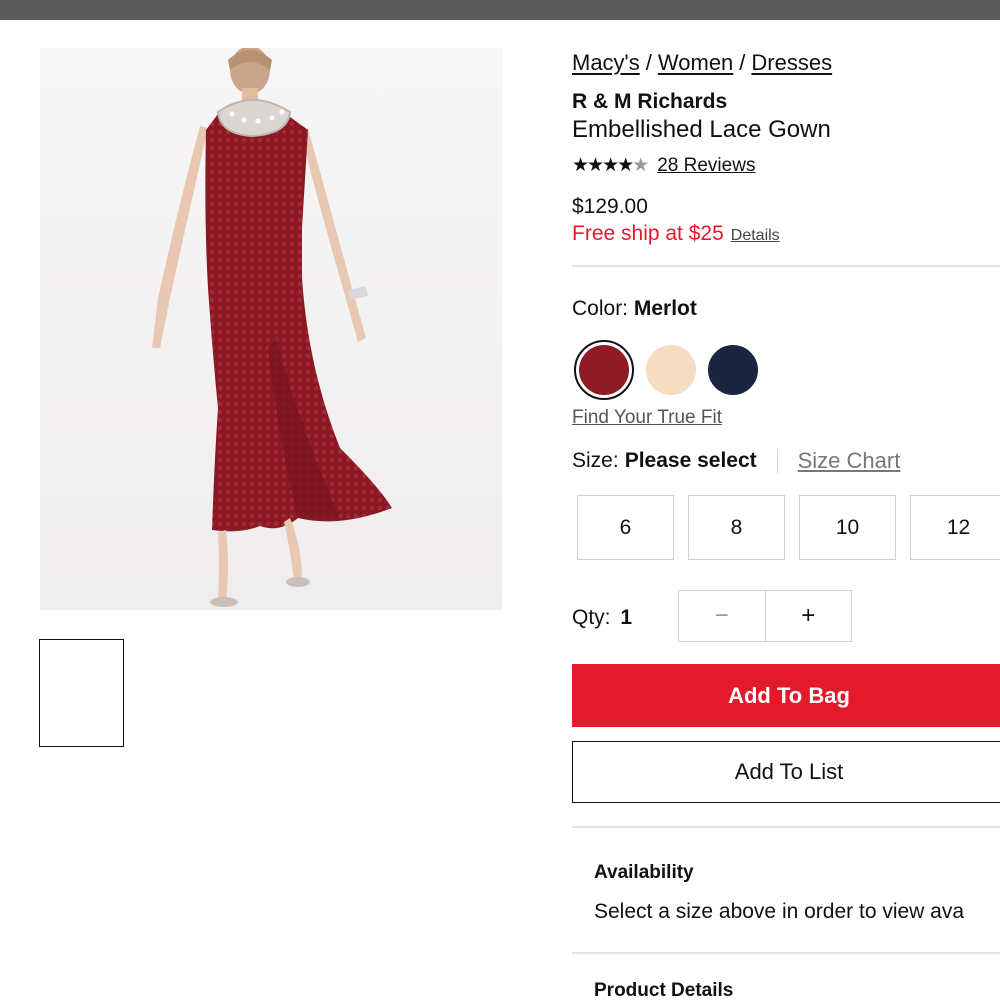  What do you see at coordinates (671, 370) in the screenshot?
I see `color-swatch-champagne` at bounding box center [671, 370].